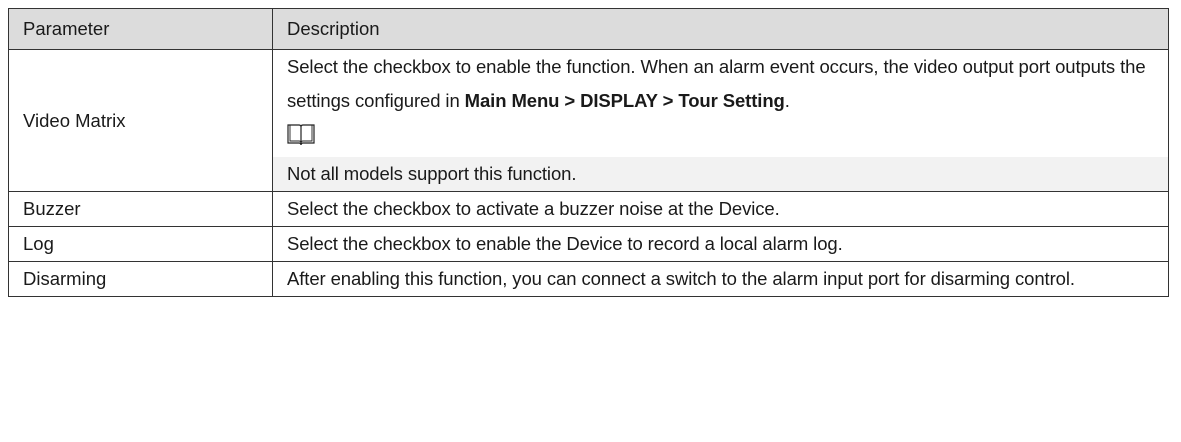 Image resolution: width=1181 pixels, height=442 pixels. Describe the element at coordinates (140, 209) in the screenshot. I see `parameter-cell: Buzzer` at that location.